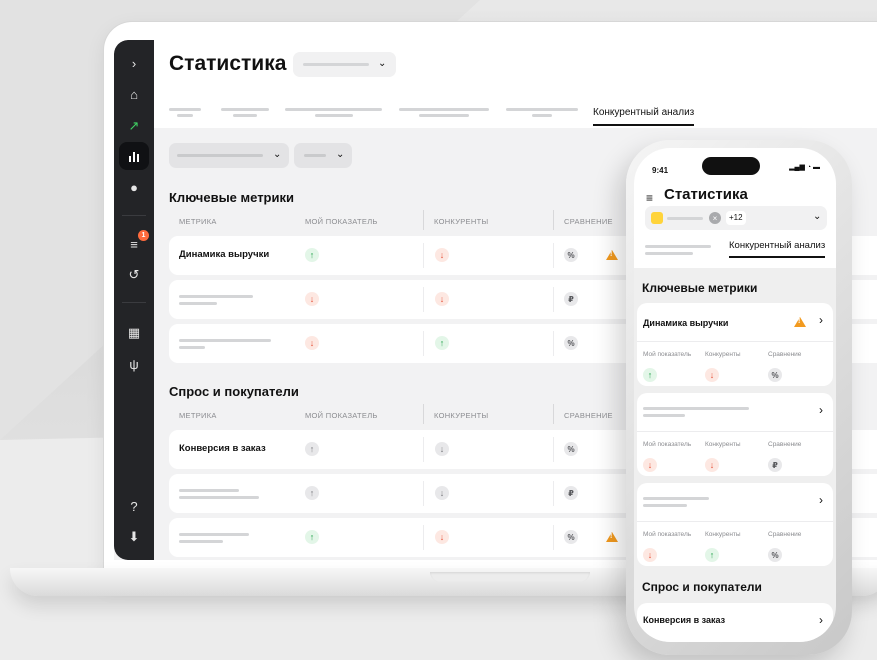 The height and width of the screenshot is (660, 877). Describe the element at coordinates (134, 94) in the screenshot. I see `home-icon: ⌂` at that location.